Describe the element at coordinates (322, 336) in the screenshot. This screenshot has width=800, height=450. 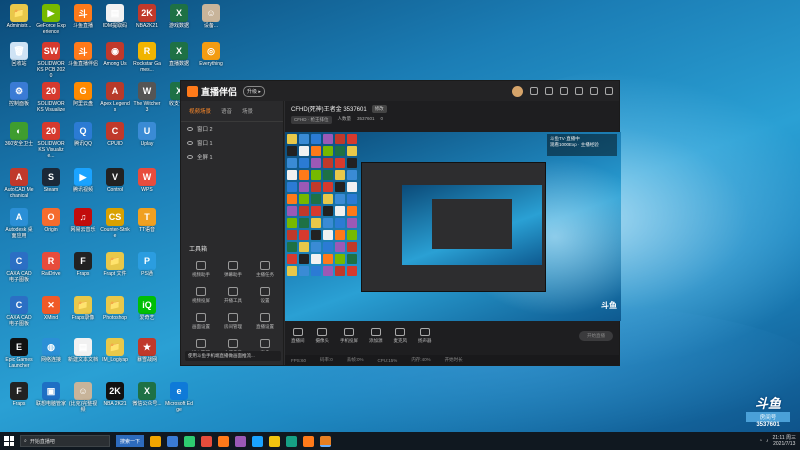
I see `control-button: 摄像头` at that location.